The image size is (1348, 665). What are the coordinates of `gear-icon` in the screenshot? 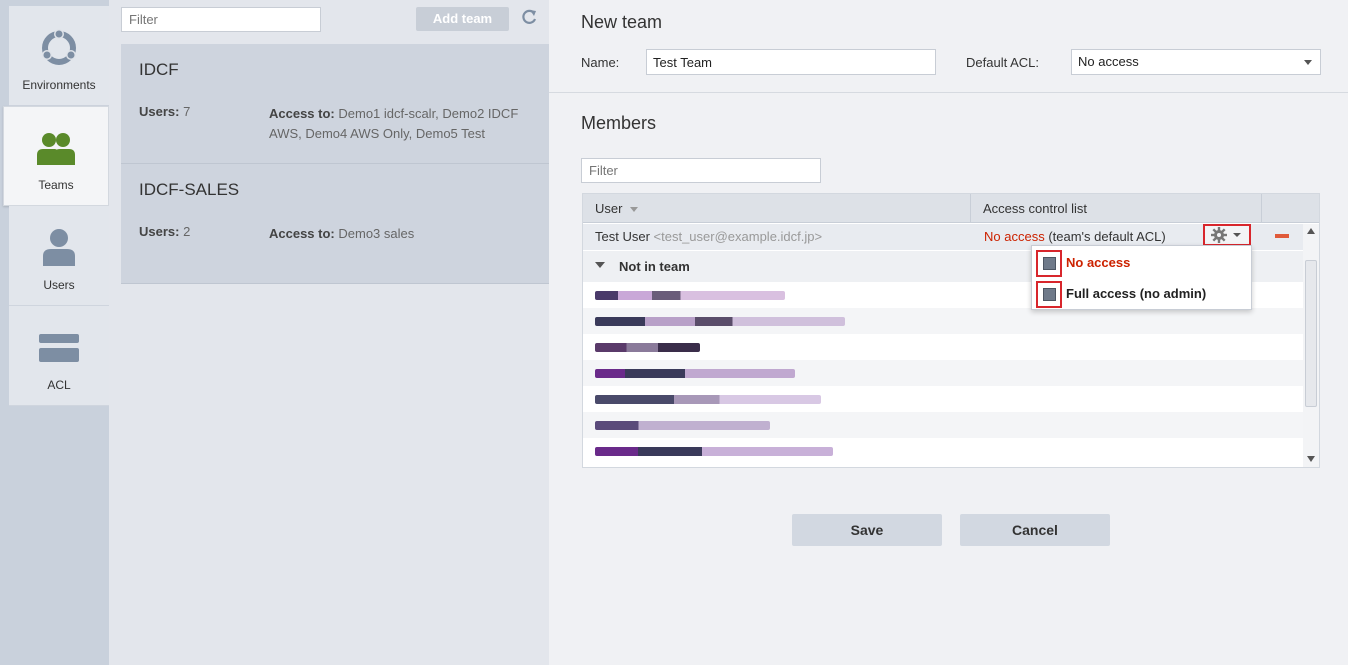 It's located at (1226, 235).